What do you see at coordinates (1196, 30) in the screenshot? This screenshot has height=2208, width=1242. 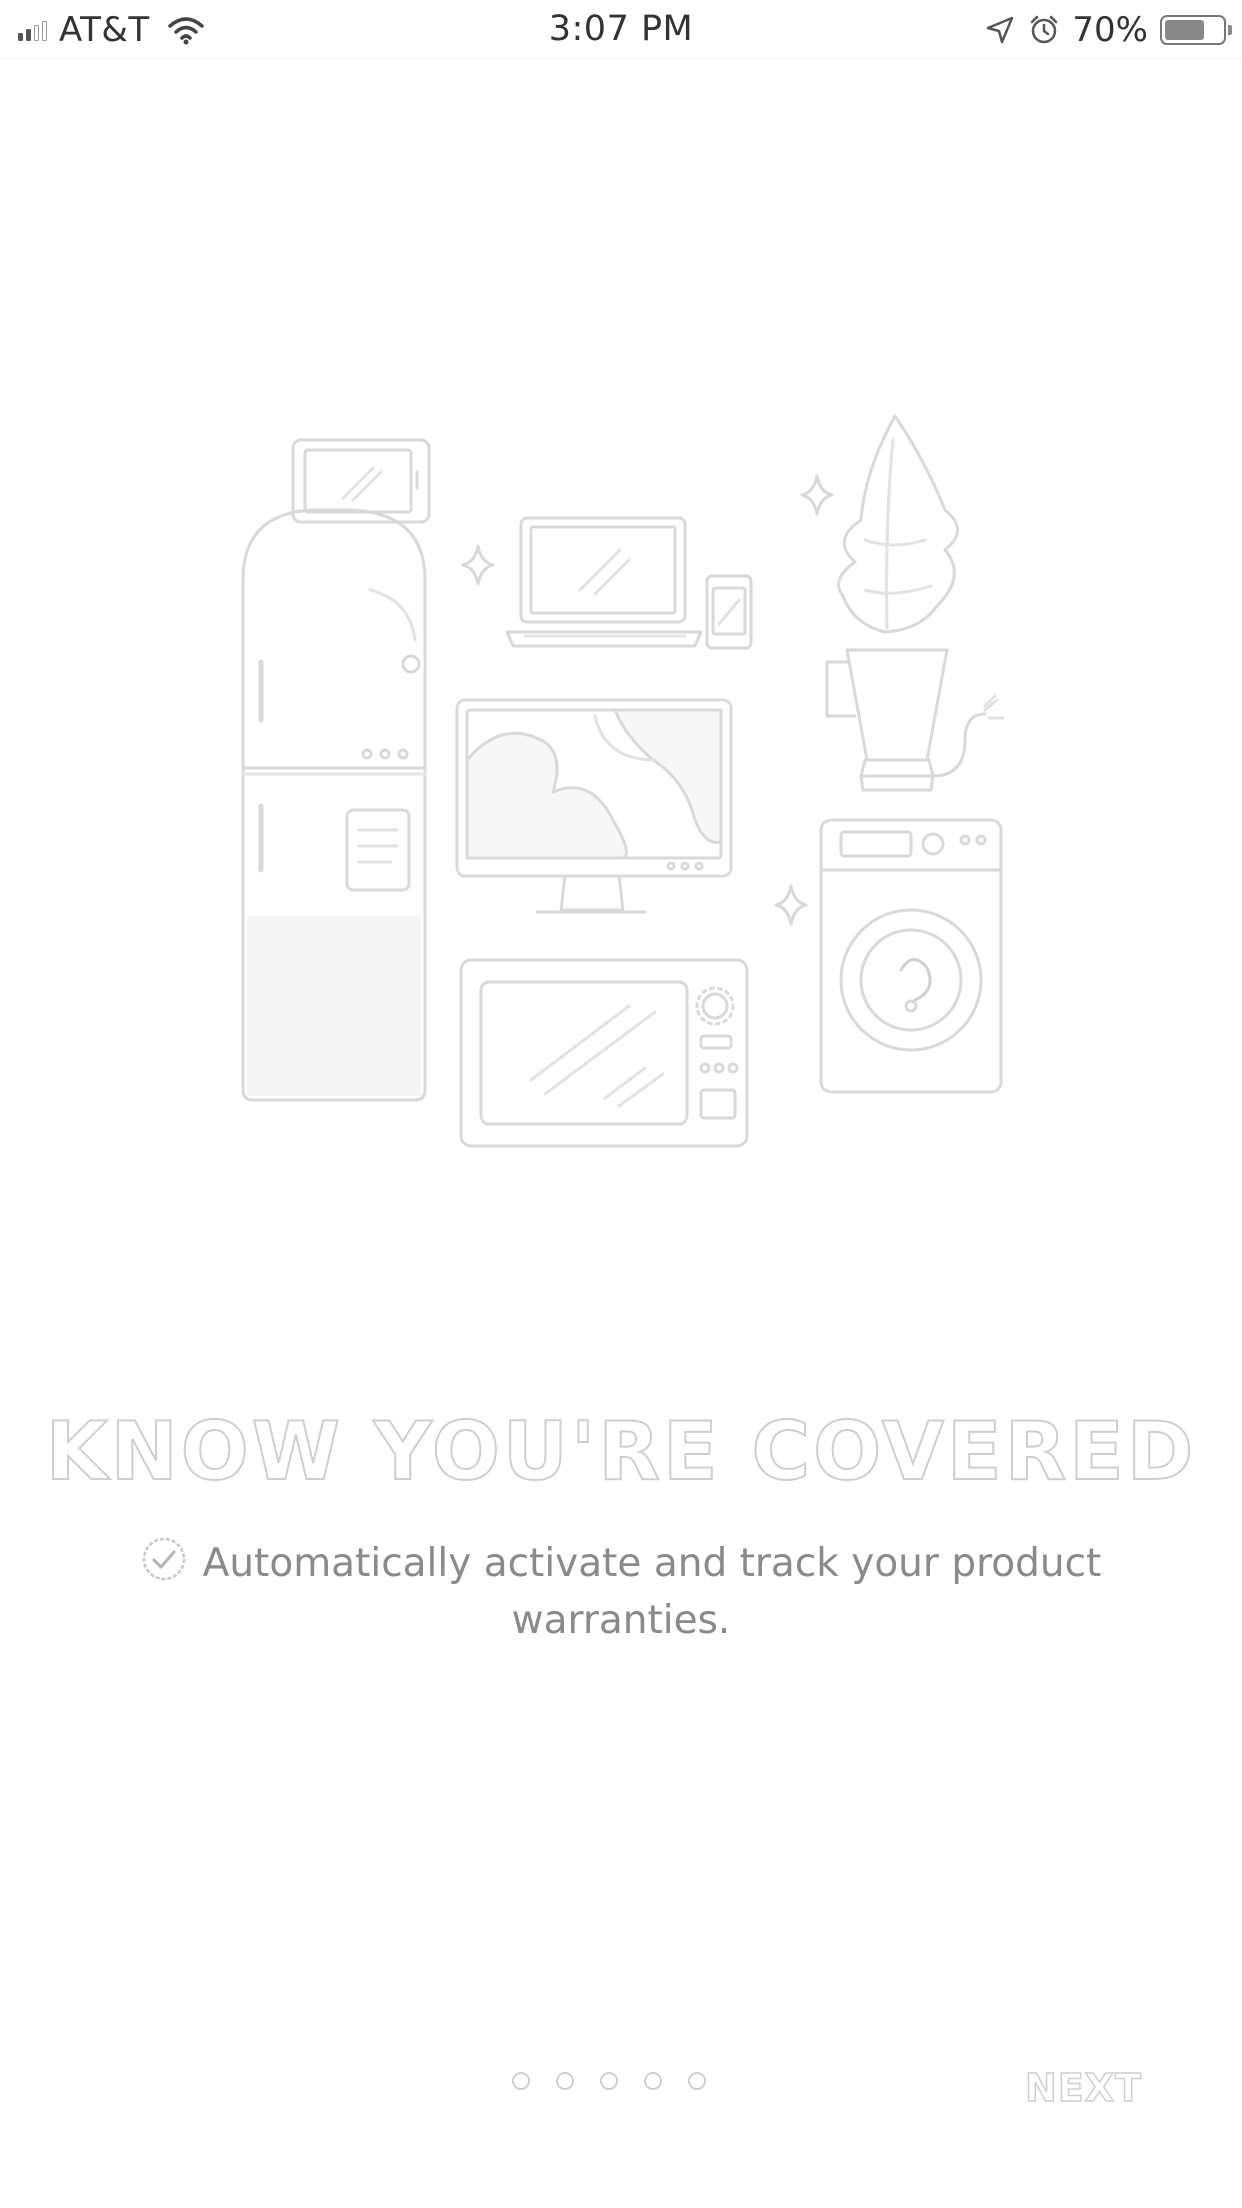 I see `battery-icon` at bounding box center [1196, 30].